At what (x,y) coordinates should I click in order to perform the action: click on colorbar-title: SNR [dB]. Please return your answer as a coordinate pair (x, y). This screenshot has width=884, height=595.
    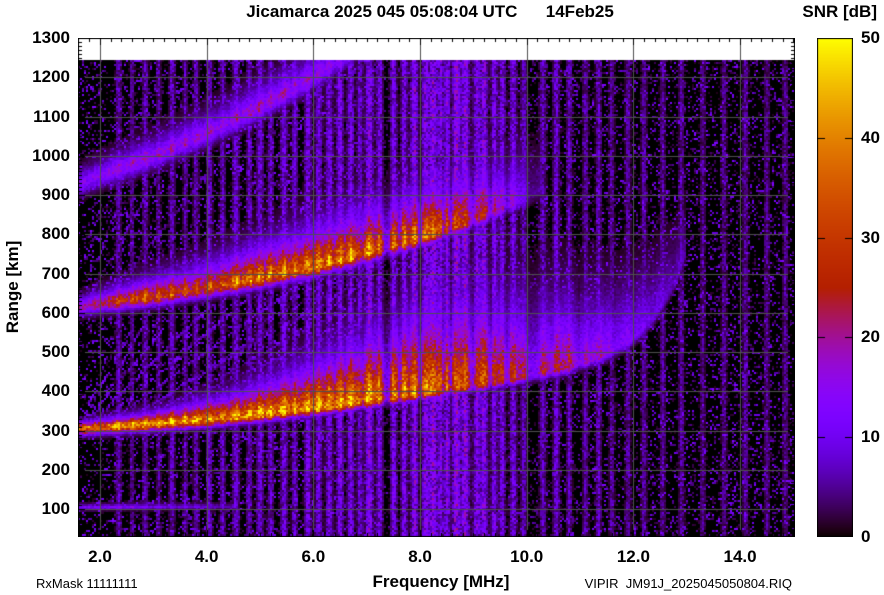
    Looking at the image, I should click on (839, 11).